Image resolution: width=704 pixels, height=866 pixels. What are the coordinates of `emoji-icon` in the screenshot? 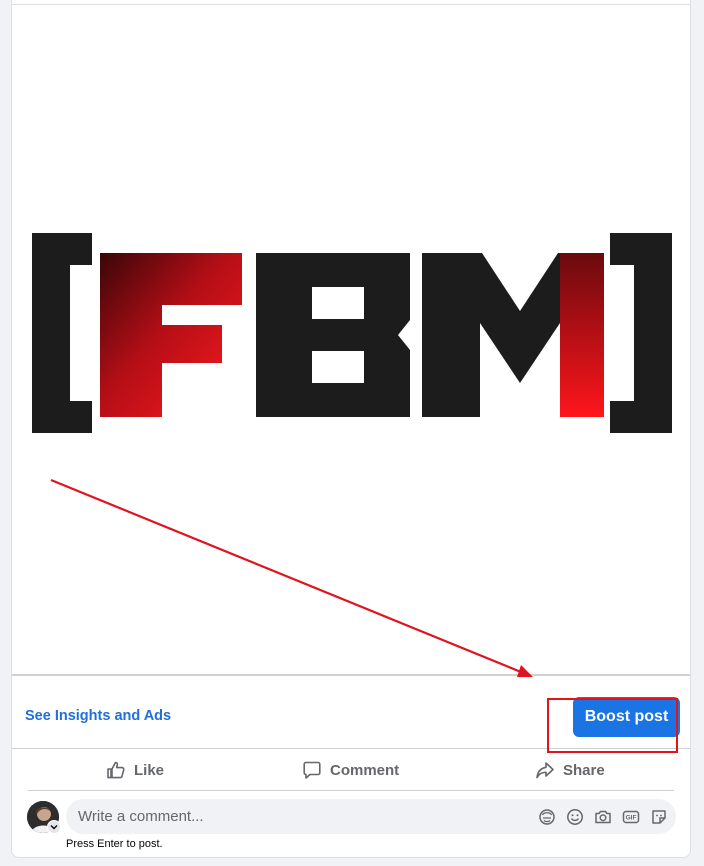 It's located at (574, 816).